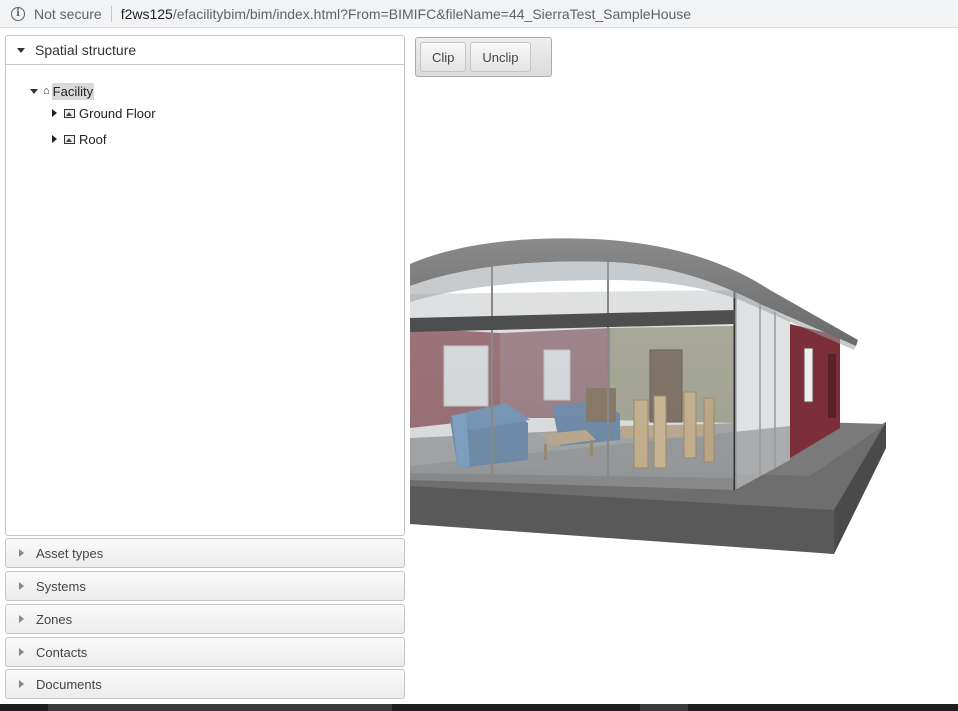  Describe the element at coordinates (479, 707) in the screenshot. I see `taskbar-strip` at that location.